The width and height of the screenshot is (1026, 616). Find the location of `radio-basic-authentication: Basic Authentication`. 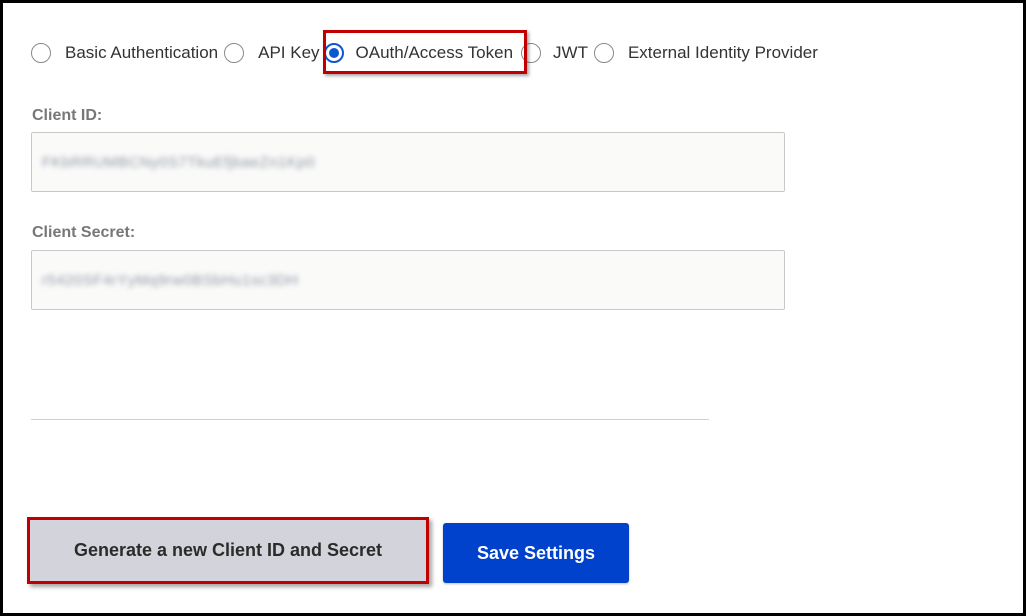

radio-basic-authentication: Basic Authentication is located at coordinates (127, 53).